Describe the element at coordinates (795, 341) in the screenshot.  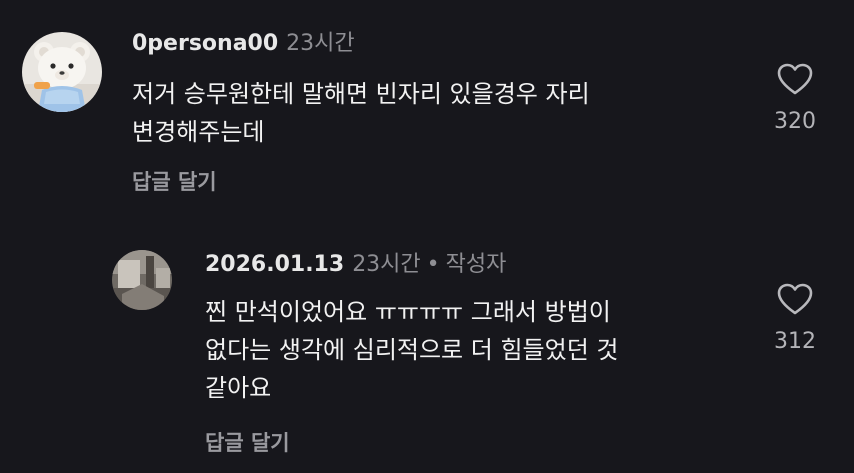
I see `like-count: 312` at that location.